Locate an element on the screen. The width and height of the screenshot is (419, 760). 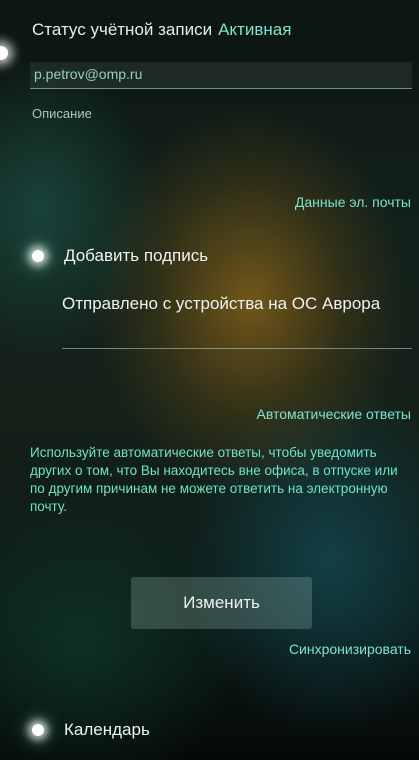
calendar-label: Календарь is located at coordinates (107, 729).